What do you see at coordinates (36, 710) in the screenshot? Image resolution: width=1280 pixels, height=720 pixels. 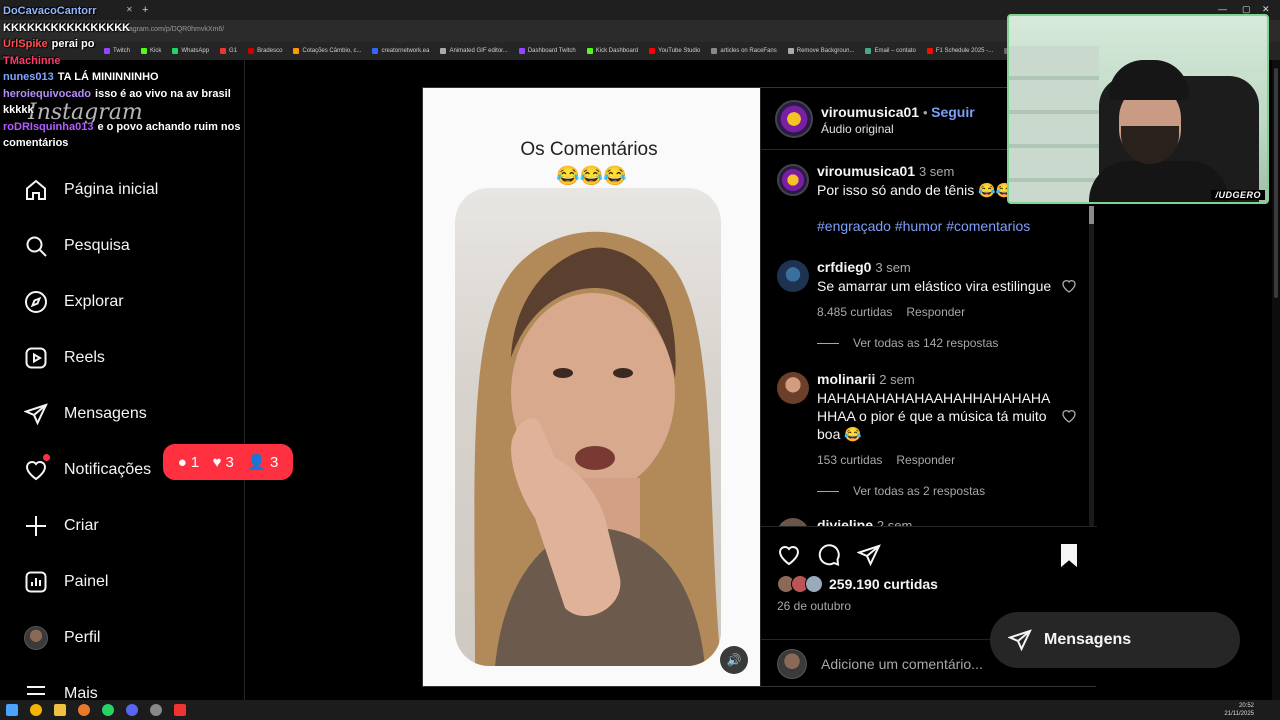 I see `chrome-icon` at bounding box center [36, 710].